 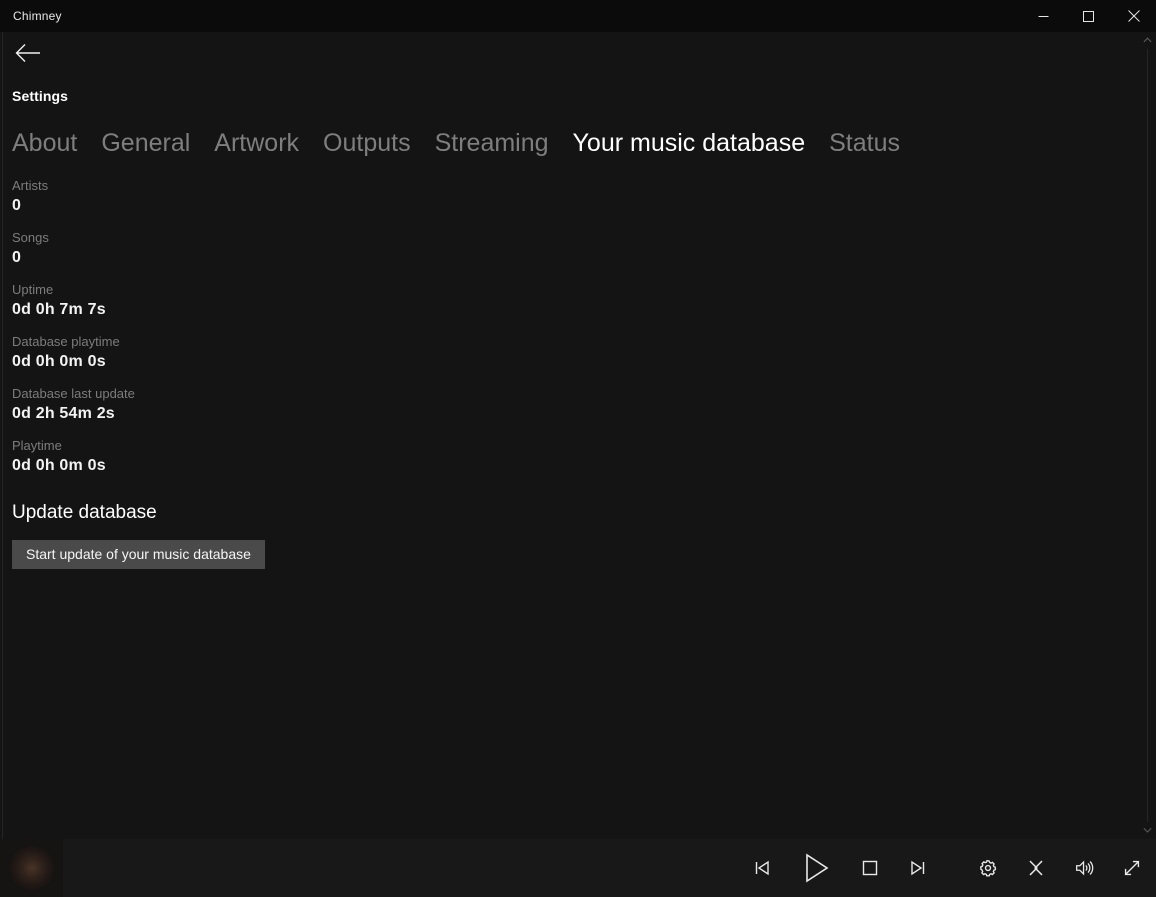 I want to click on stop-button, so click(x=870, y=868).